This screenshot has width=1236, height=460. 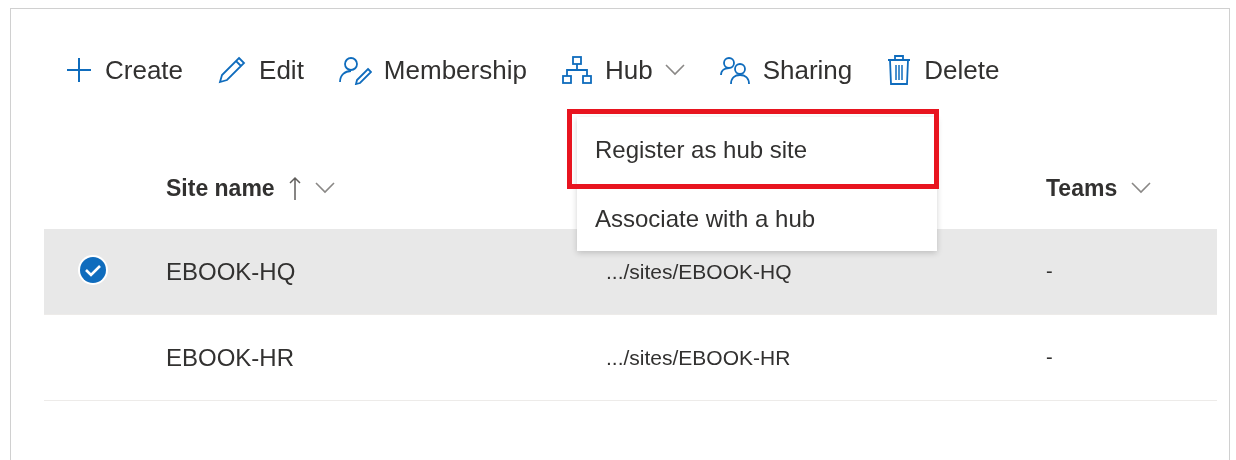 I want to click on hierarchy-icon, so click(x=576, y=70).